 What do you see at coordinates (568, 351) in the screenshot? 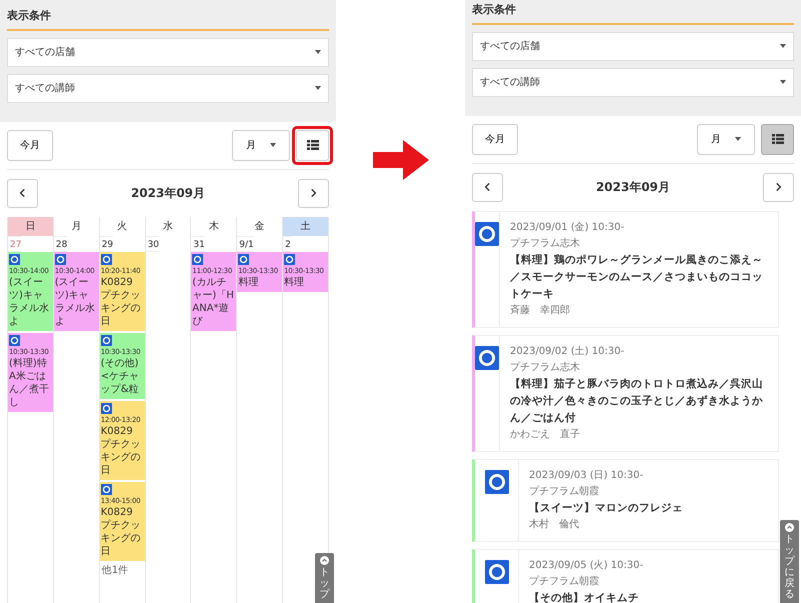
I see `event-date: 2023/09/02 (土) 10:30-` at bounding box center [568, 351].